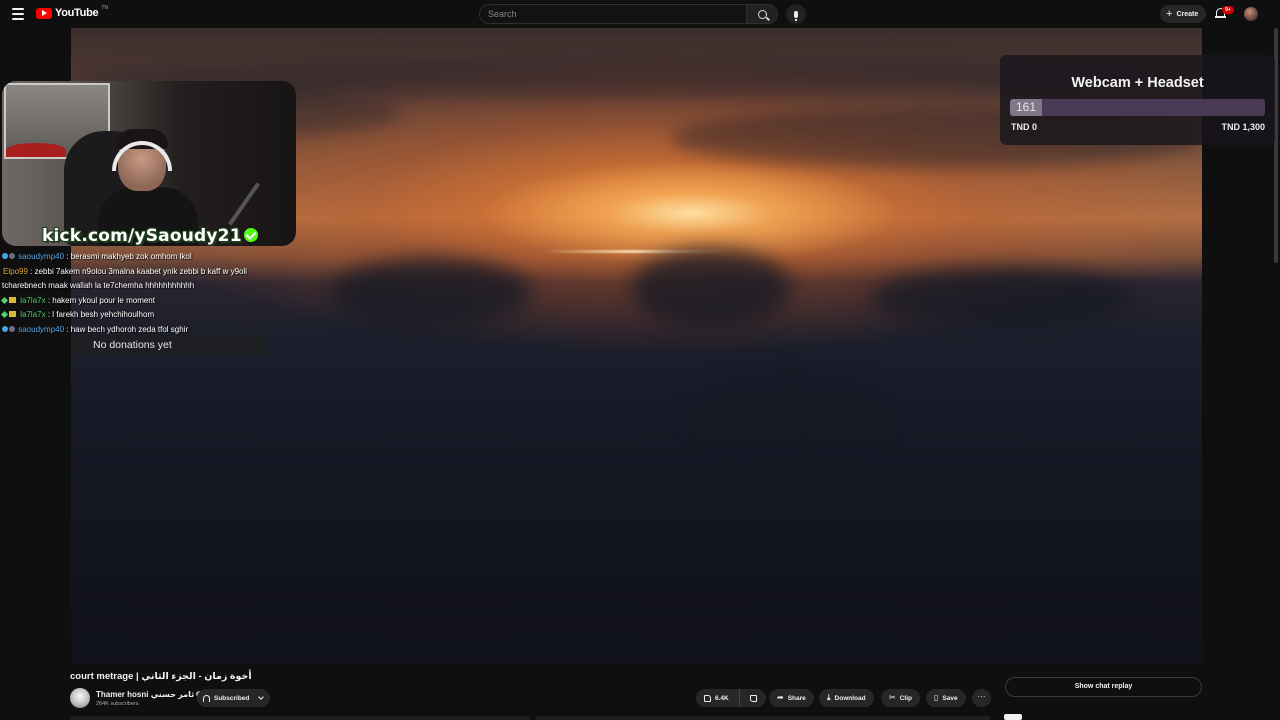 The height and width of the screenshot is (720, 1280). What do you see at coordinates (18, 14) in the screenshot?
I see `menu-icon` at bounding box center [18, 14].